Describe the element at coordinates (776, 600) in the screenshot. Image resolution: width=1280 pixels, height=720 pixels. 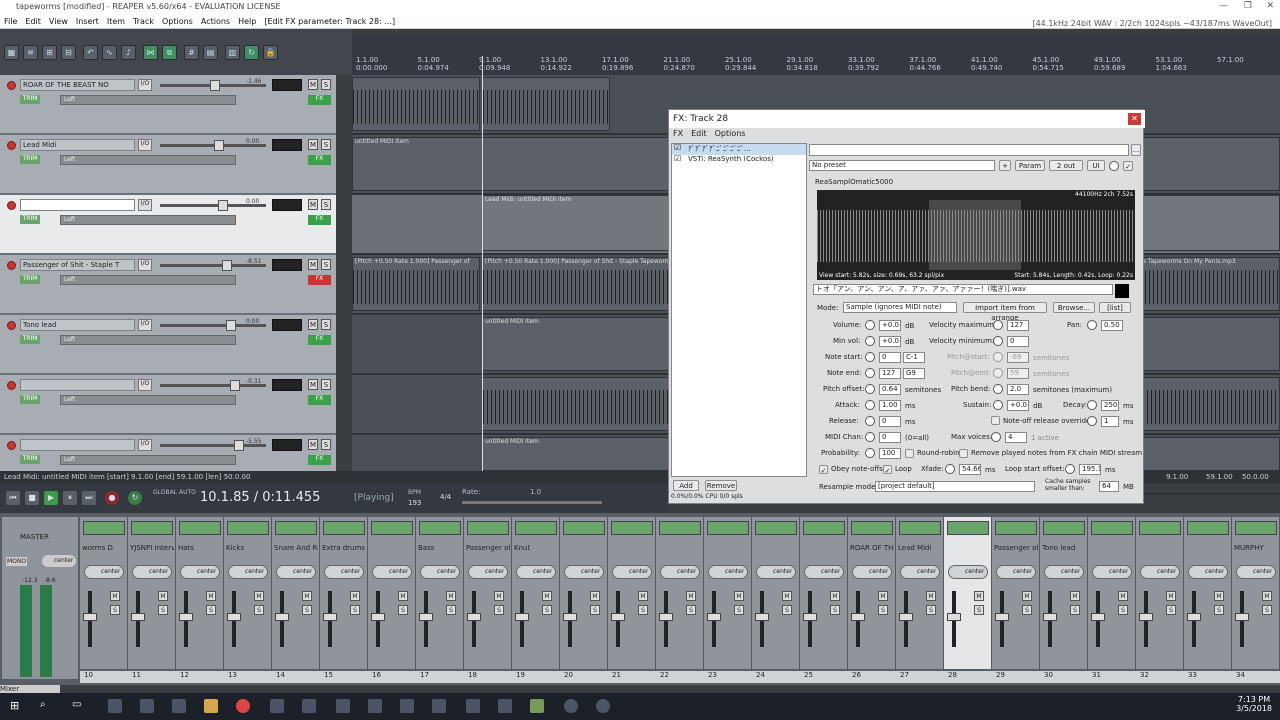
I see `mixer-strip: center M S 24` at that location.